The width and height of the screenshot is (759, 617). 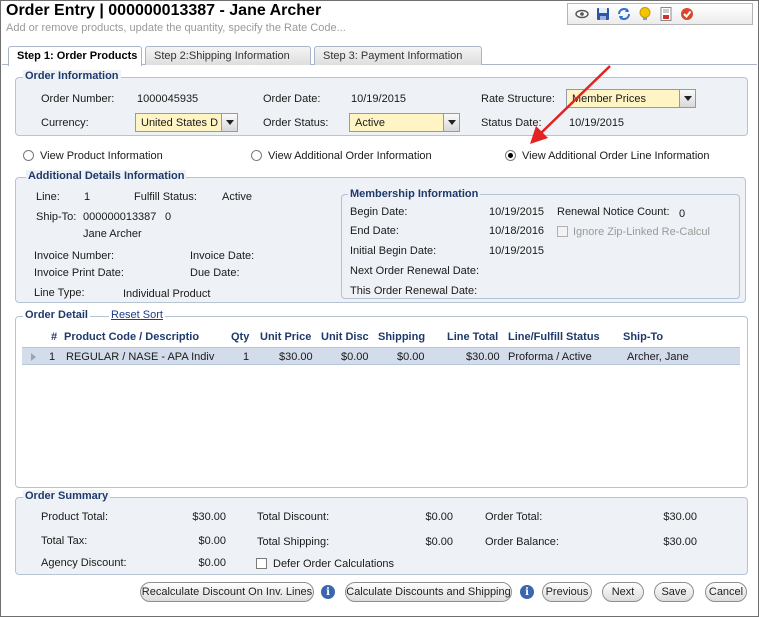 What do you see at coordinates (59, 293) in the screenshot?
I see `line-type-label: Line Type:` at bounding box center [59, 293].